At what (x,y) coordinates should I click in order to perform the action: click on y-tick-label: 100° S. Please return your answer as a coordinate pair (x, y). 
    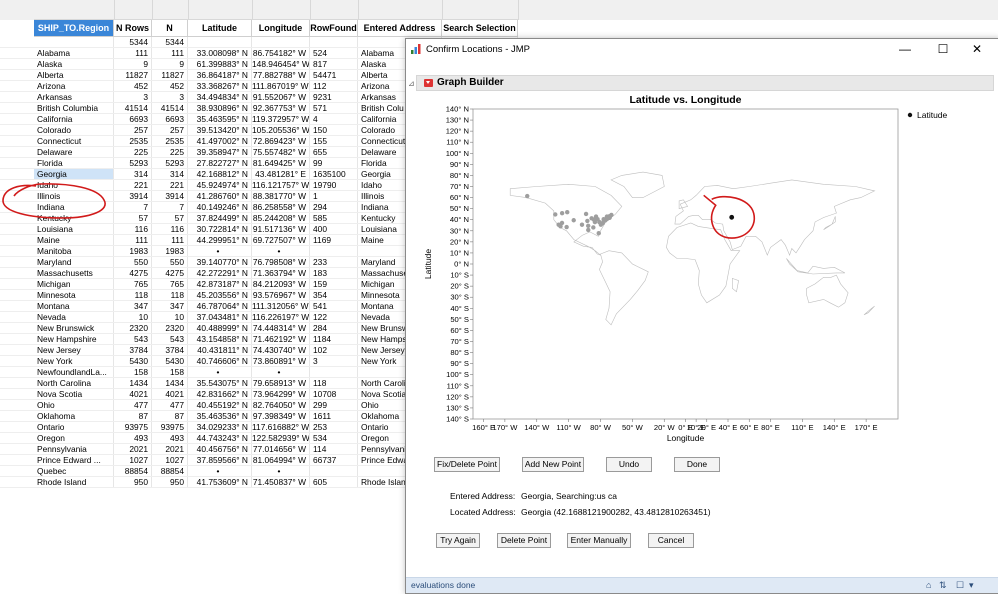
    Looking at the image, I should click on (457, 374).